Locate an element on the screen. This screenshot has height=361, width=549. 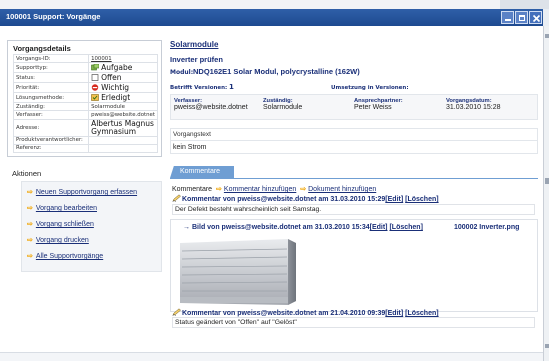
module-label: Modul: is located at coordinates (182, 72).